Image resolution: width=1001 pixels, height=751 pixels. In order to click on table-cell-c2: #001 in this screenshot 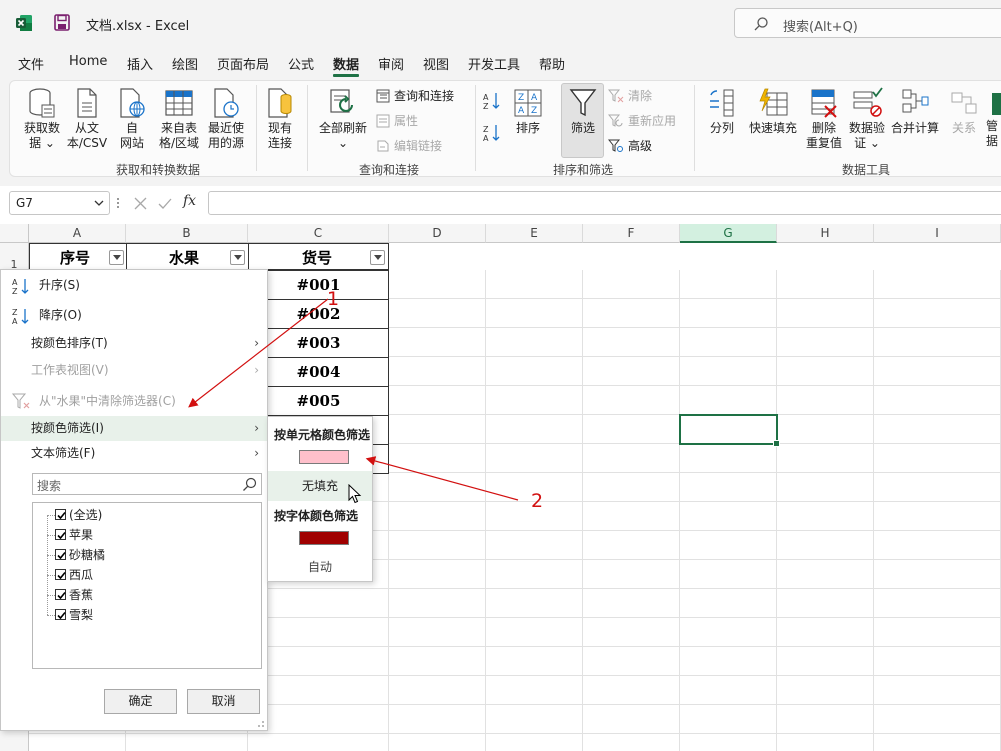, I will do `click(318, 285)`.